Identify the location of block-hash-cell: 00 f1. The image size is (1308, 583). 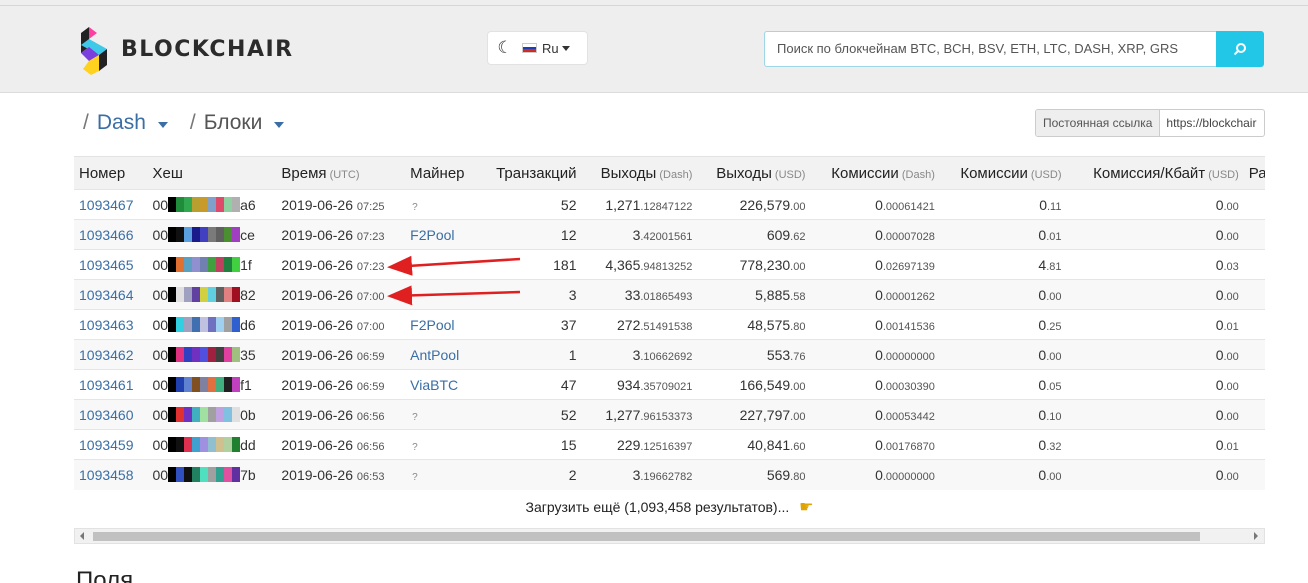
(212, 384).